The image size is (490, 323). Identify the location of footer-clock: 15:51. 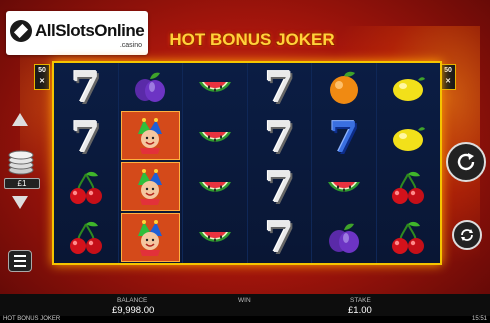
(479, 319).